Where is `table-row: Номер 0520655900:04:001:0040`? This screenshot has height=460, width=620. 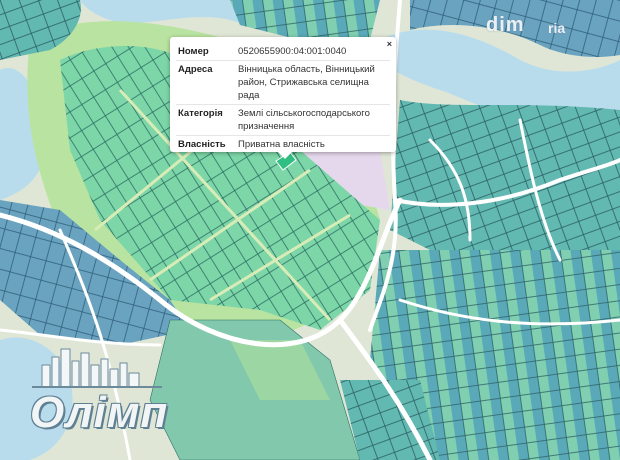 table-row: Номер 0520655900:04:001:0040 is located at coordinates (283, 52).